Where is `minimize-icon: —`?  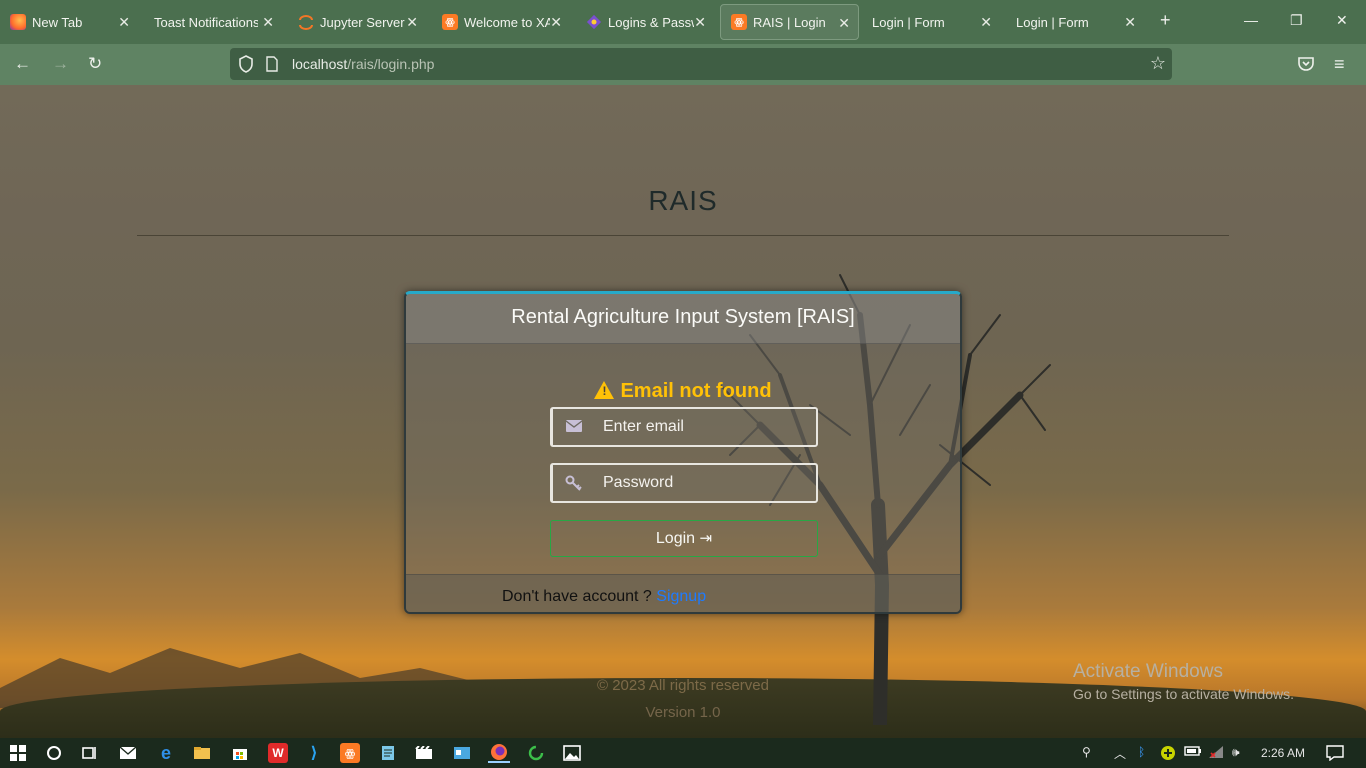 minimize-icon: — is located at coordinates (1251, 20).